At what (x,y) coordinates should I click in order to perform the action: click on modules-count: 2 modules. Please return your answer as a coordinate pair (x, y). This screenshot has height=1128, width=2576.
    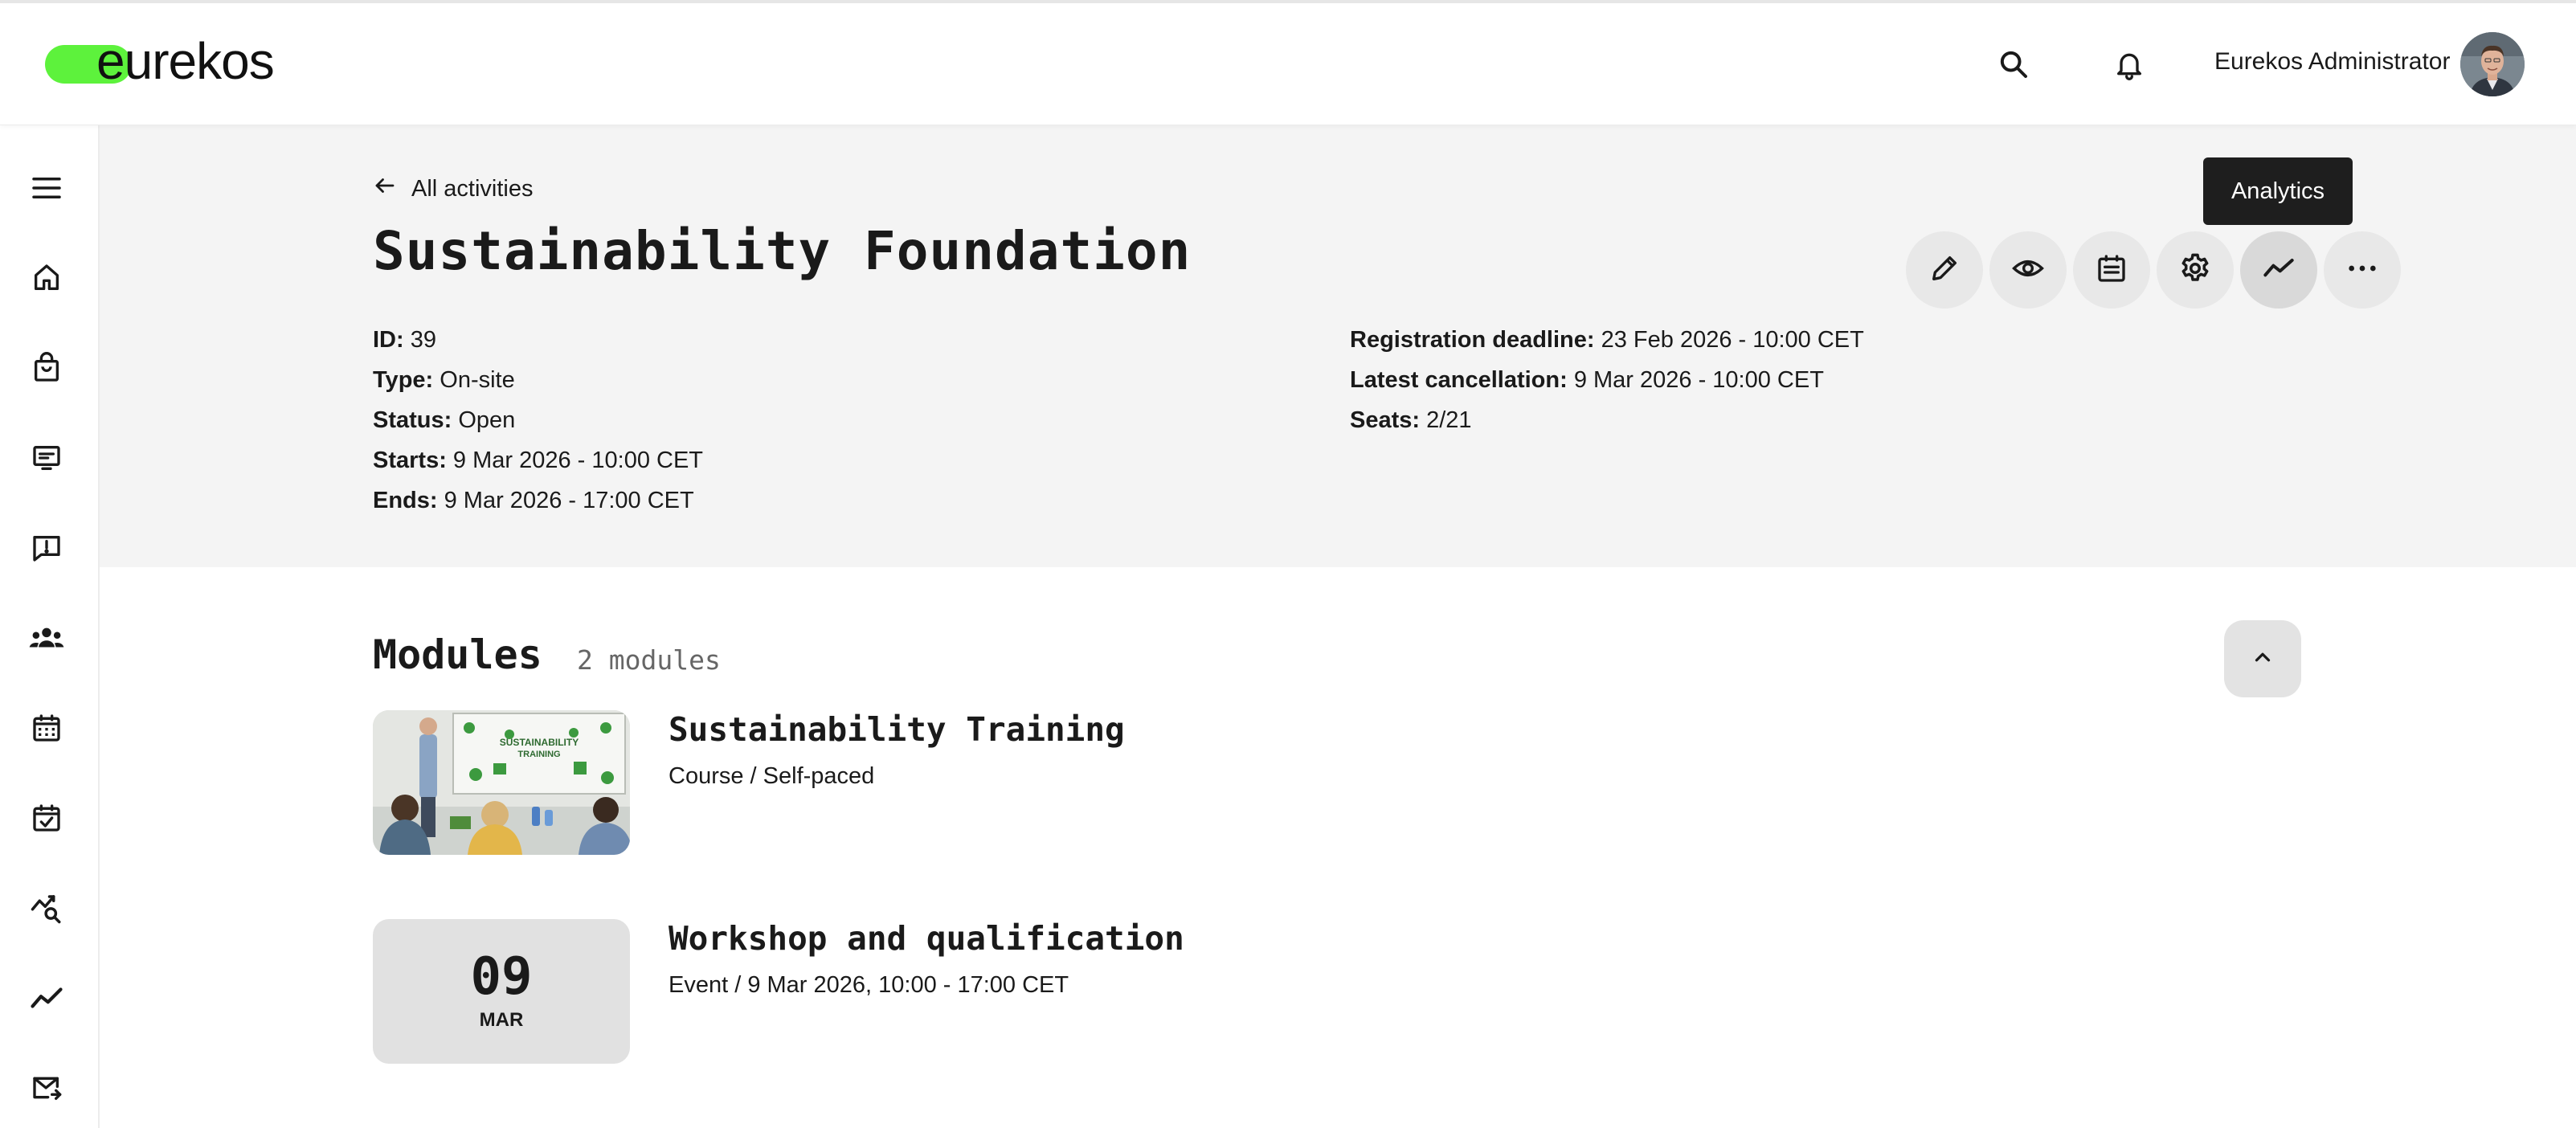
    Looking at the image, I should click on (649, 660).